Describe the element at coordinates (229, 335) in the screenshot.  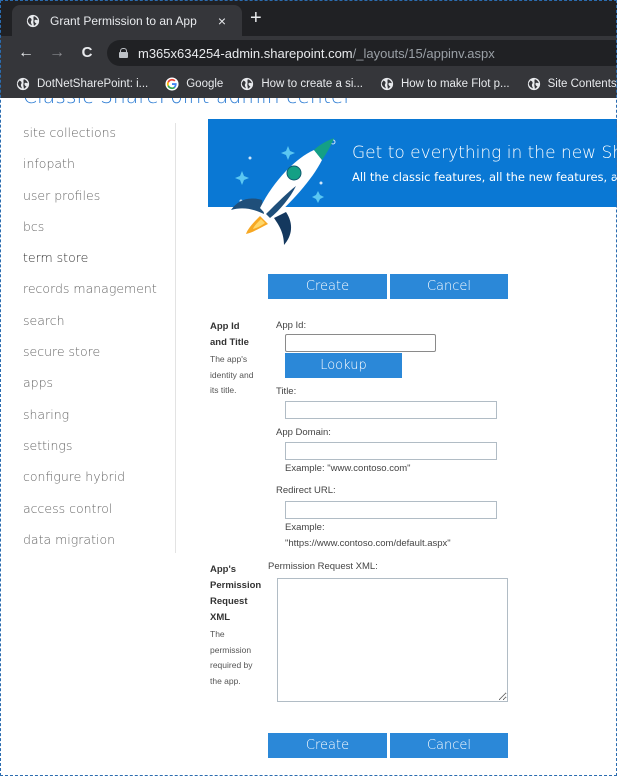
I see `section-app-id-title: App Id and Title` at that location.